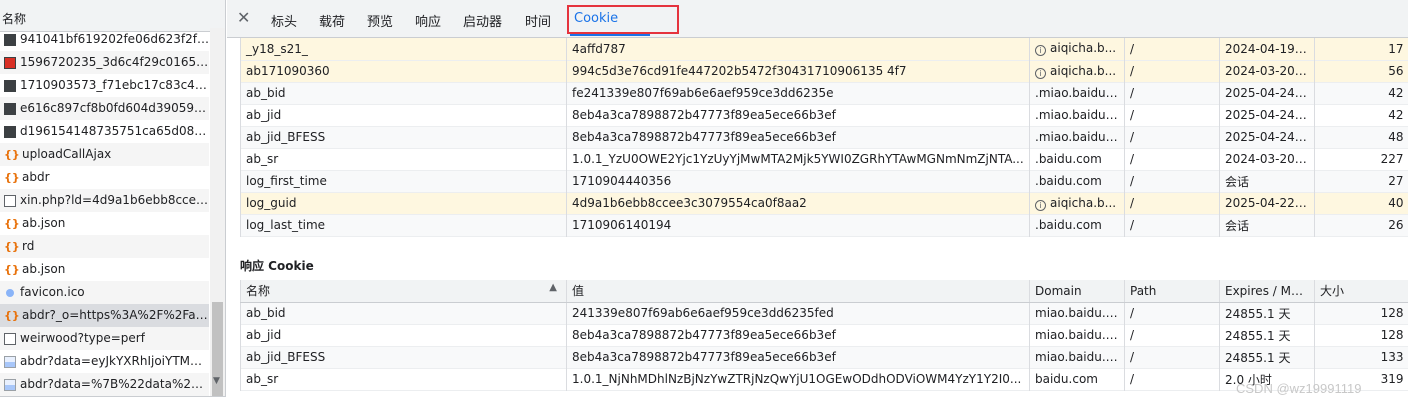 The image size is (1408, 405). What do you see at coordinates (12, 223) in the screenshot?
I see `script-icon: {}` at bounding box center [12, 223].